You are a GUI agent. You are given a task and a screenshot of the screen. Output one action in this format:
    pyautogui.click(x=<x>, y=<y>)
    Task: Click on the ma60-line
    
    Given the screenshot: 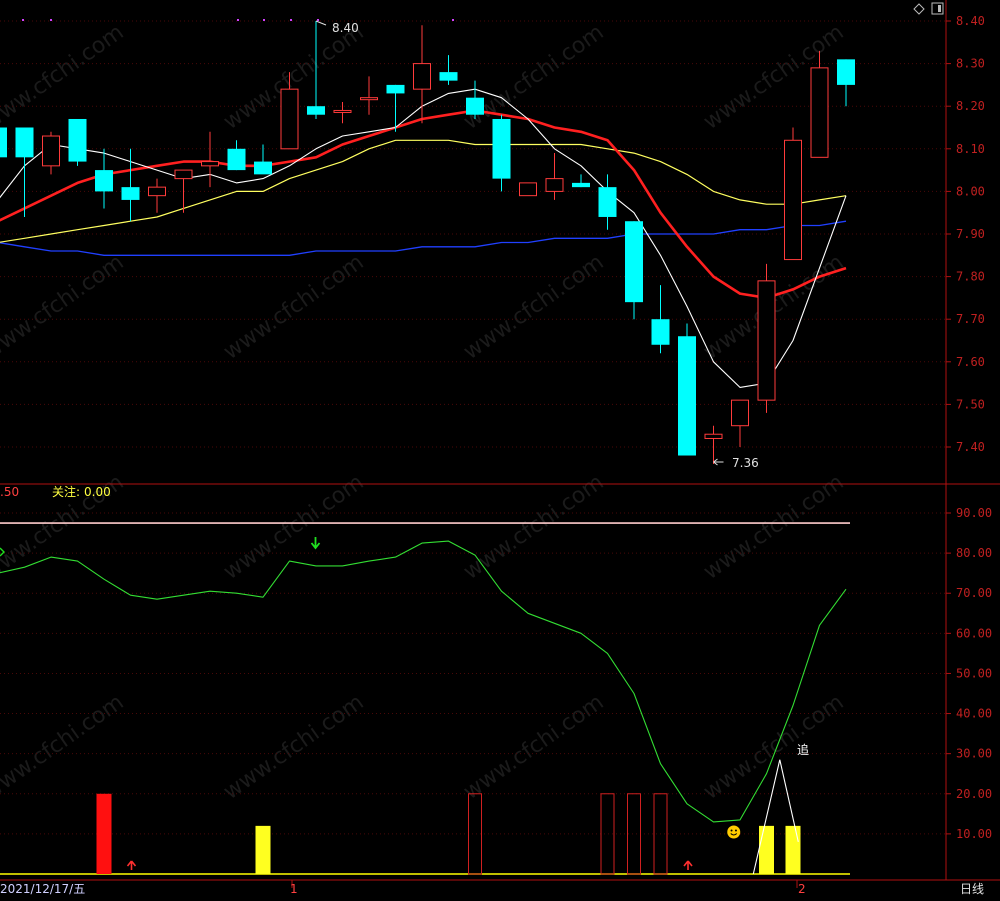 What is the action you would take?
    pyautogui.click(x=423, y=238)
    